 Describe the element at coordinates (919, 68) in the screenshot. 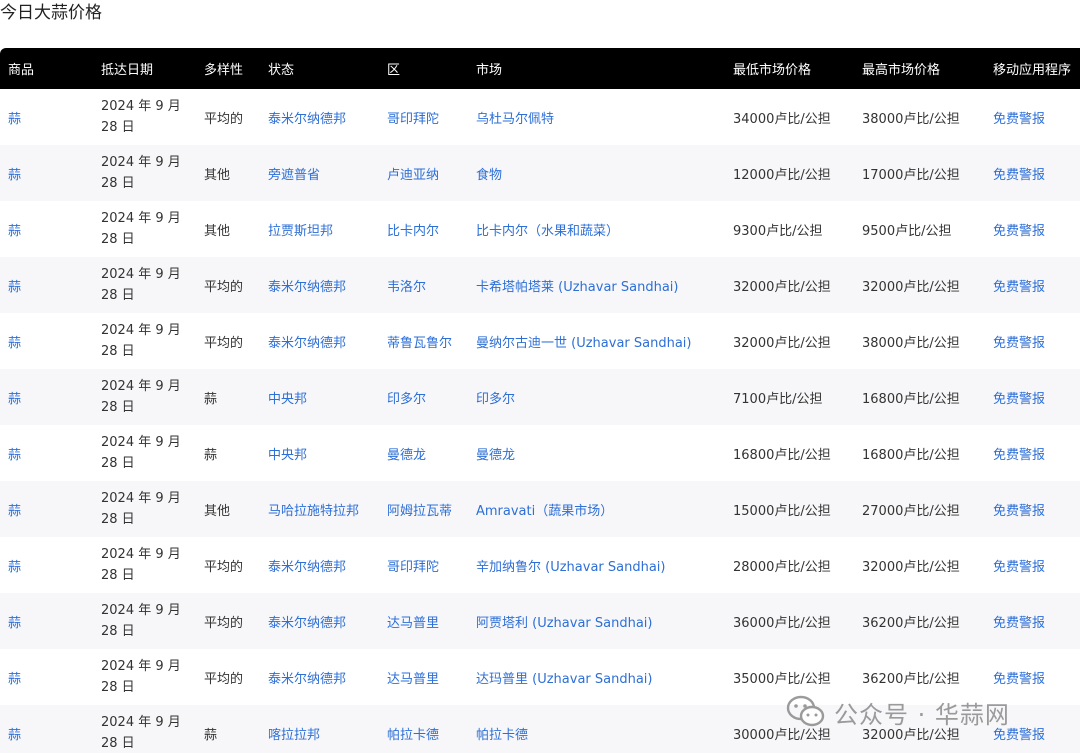

I see `header-max-price: 最高市场价格` at that location.